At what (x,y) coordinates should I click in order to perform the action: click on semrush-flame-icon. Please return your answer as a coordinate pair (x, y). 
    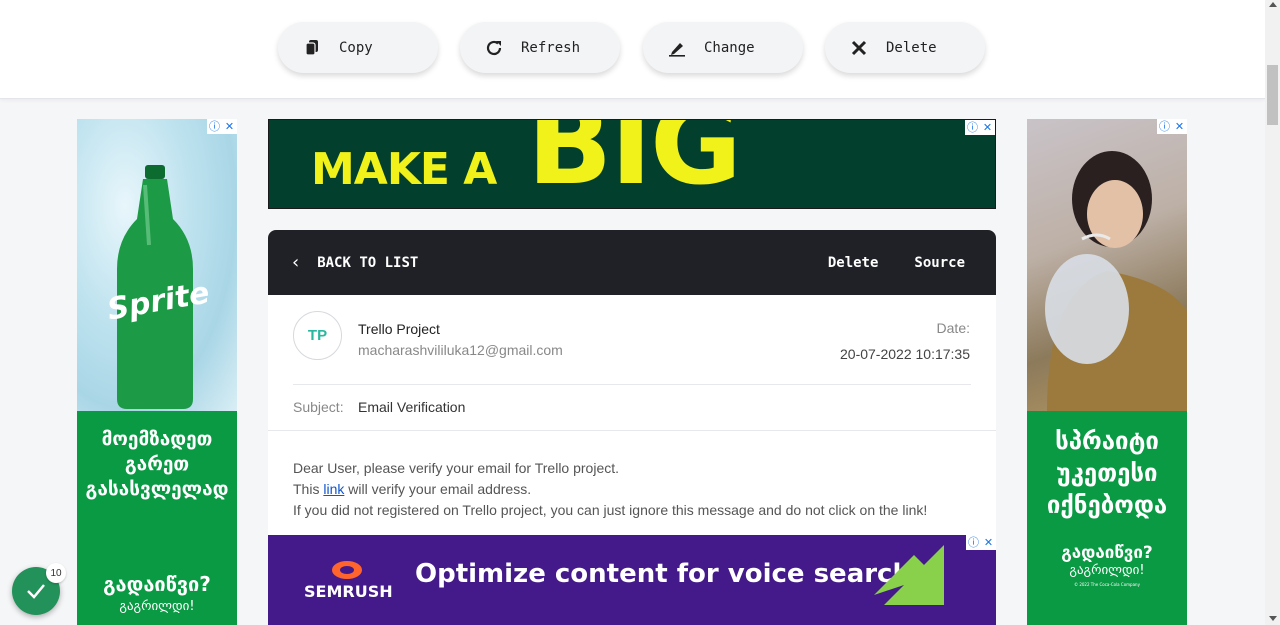
    Looking at the image, I should click on (347, 570).